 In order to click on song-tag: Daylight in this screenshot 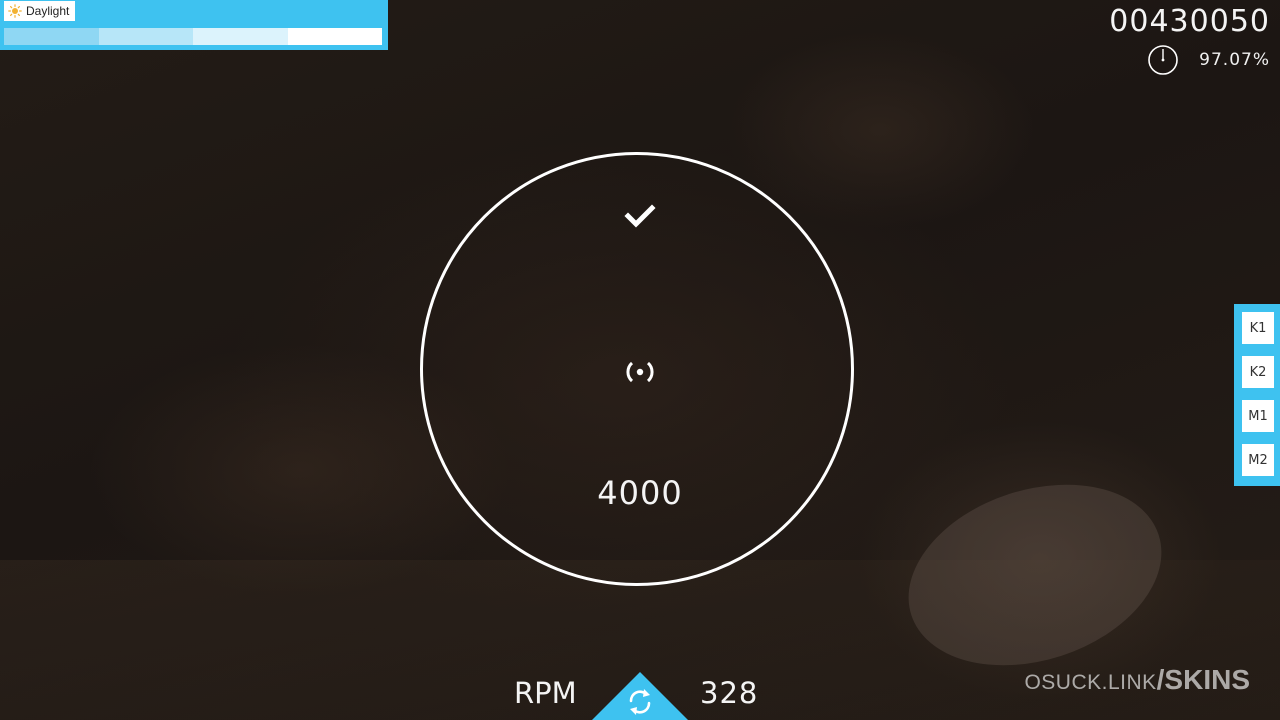, I will do `click(40, 11)`.